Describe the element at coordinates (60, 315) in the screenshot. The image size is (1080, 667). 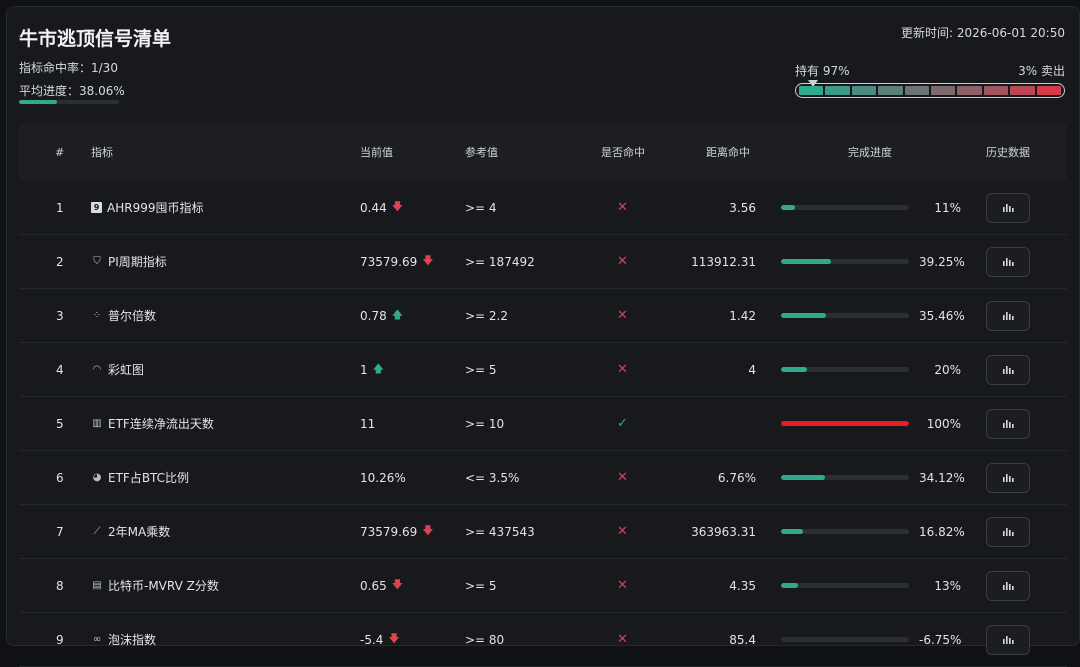
I see `row-index: 3` at that location.